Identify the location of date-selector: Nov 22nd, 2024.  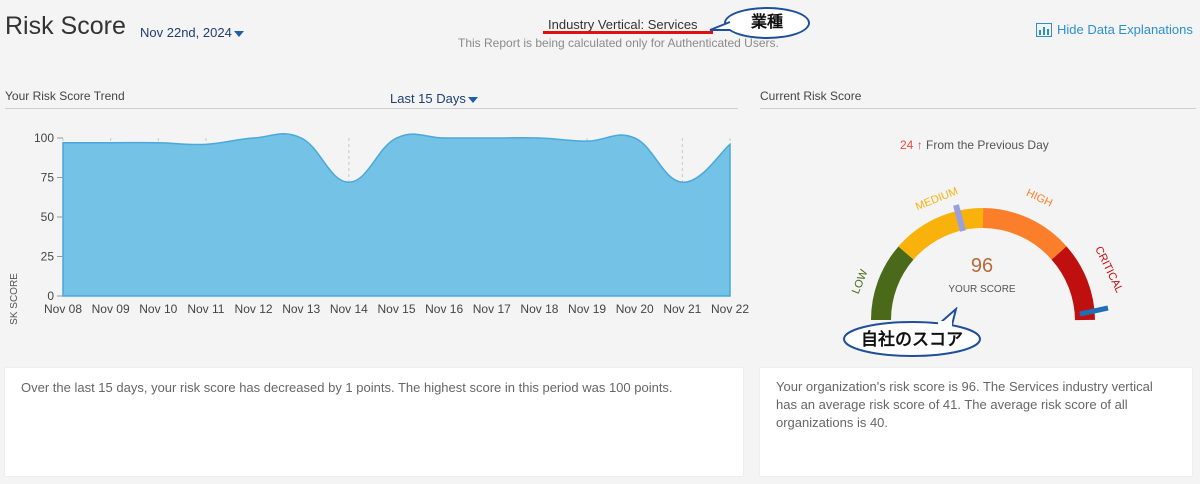
(192, 32).